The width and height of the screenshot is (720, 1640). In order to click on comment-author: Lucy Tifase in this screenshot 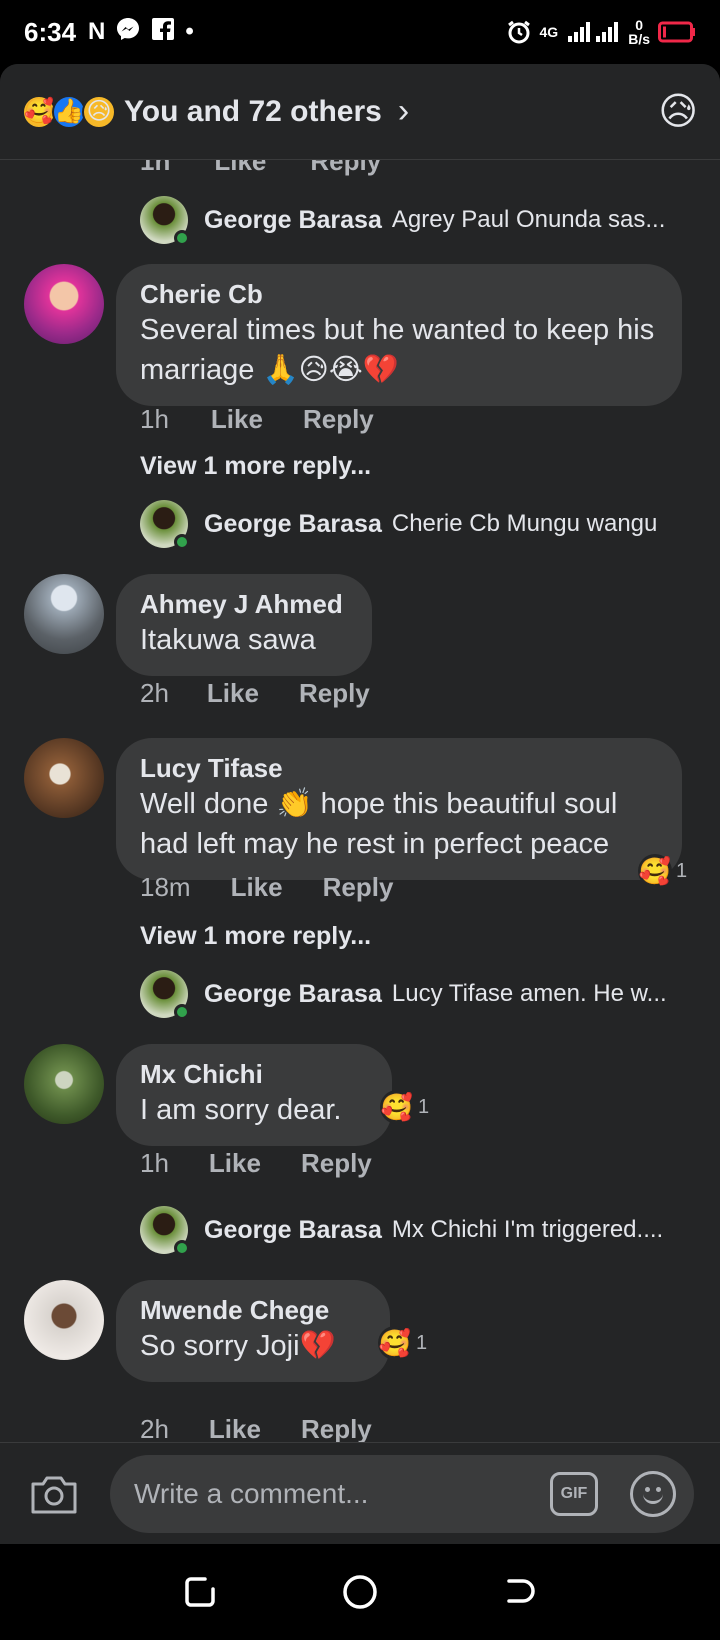, I will do `click(399, 768)`.